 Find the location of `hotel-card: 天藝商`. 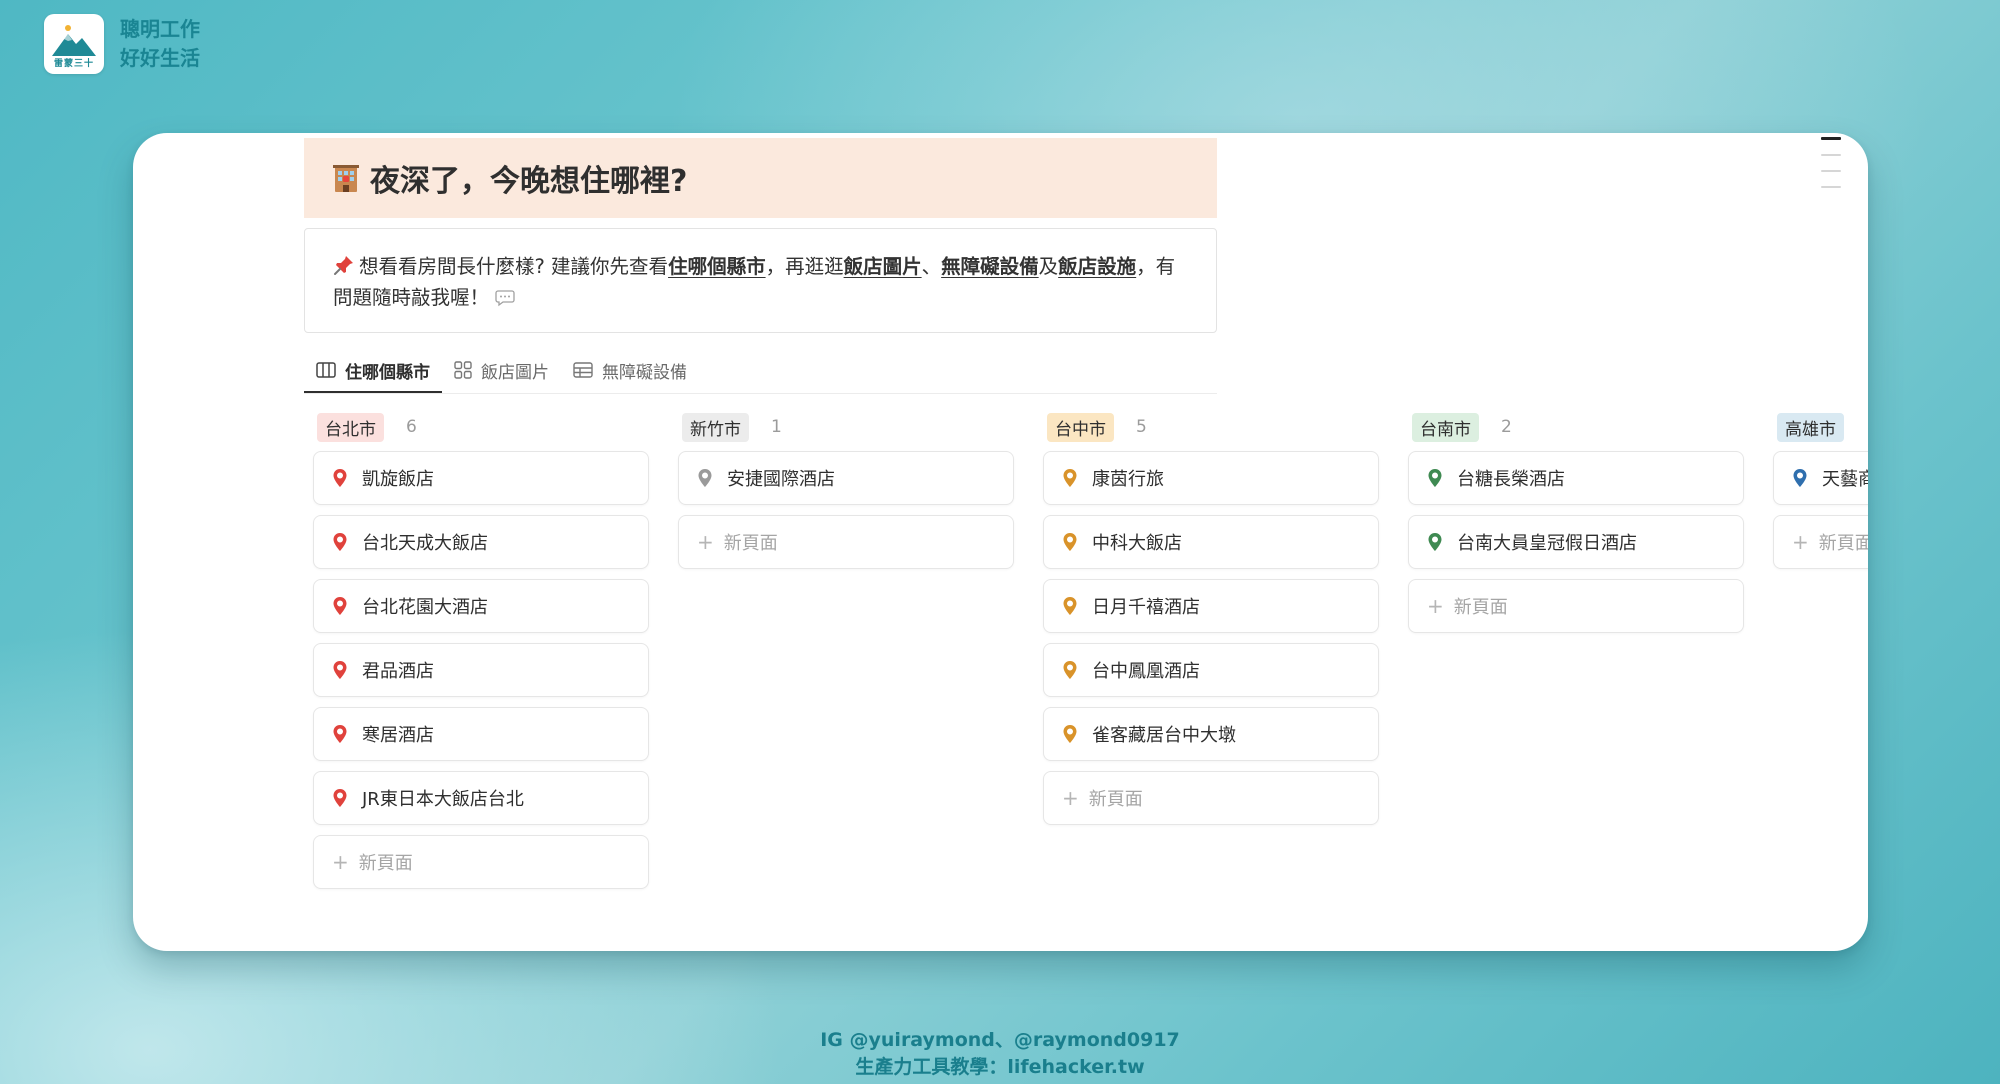

hotel-card: 天藝商 is located at coordinates (1820, 478).